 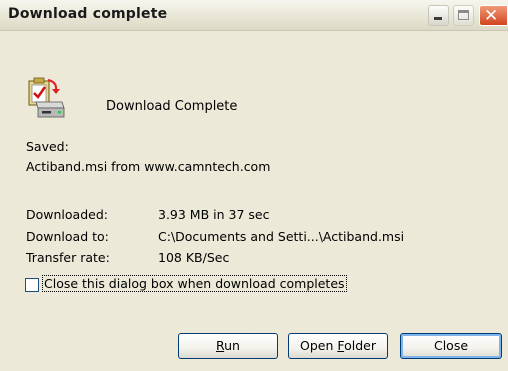 I want to click on downloaded-label: Downloaded:, so click(x=67, y=214).